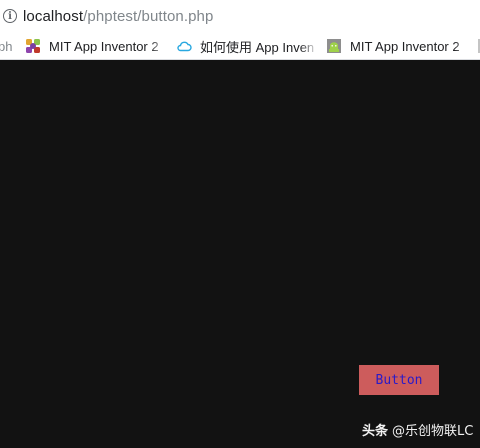  What do you see at coordinates (240, 16) in the screenshot?
I see `address-bar: i localhost/phptest/button.php` at bounding box center [240, 16].